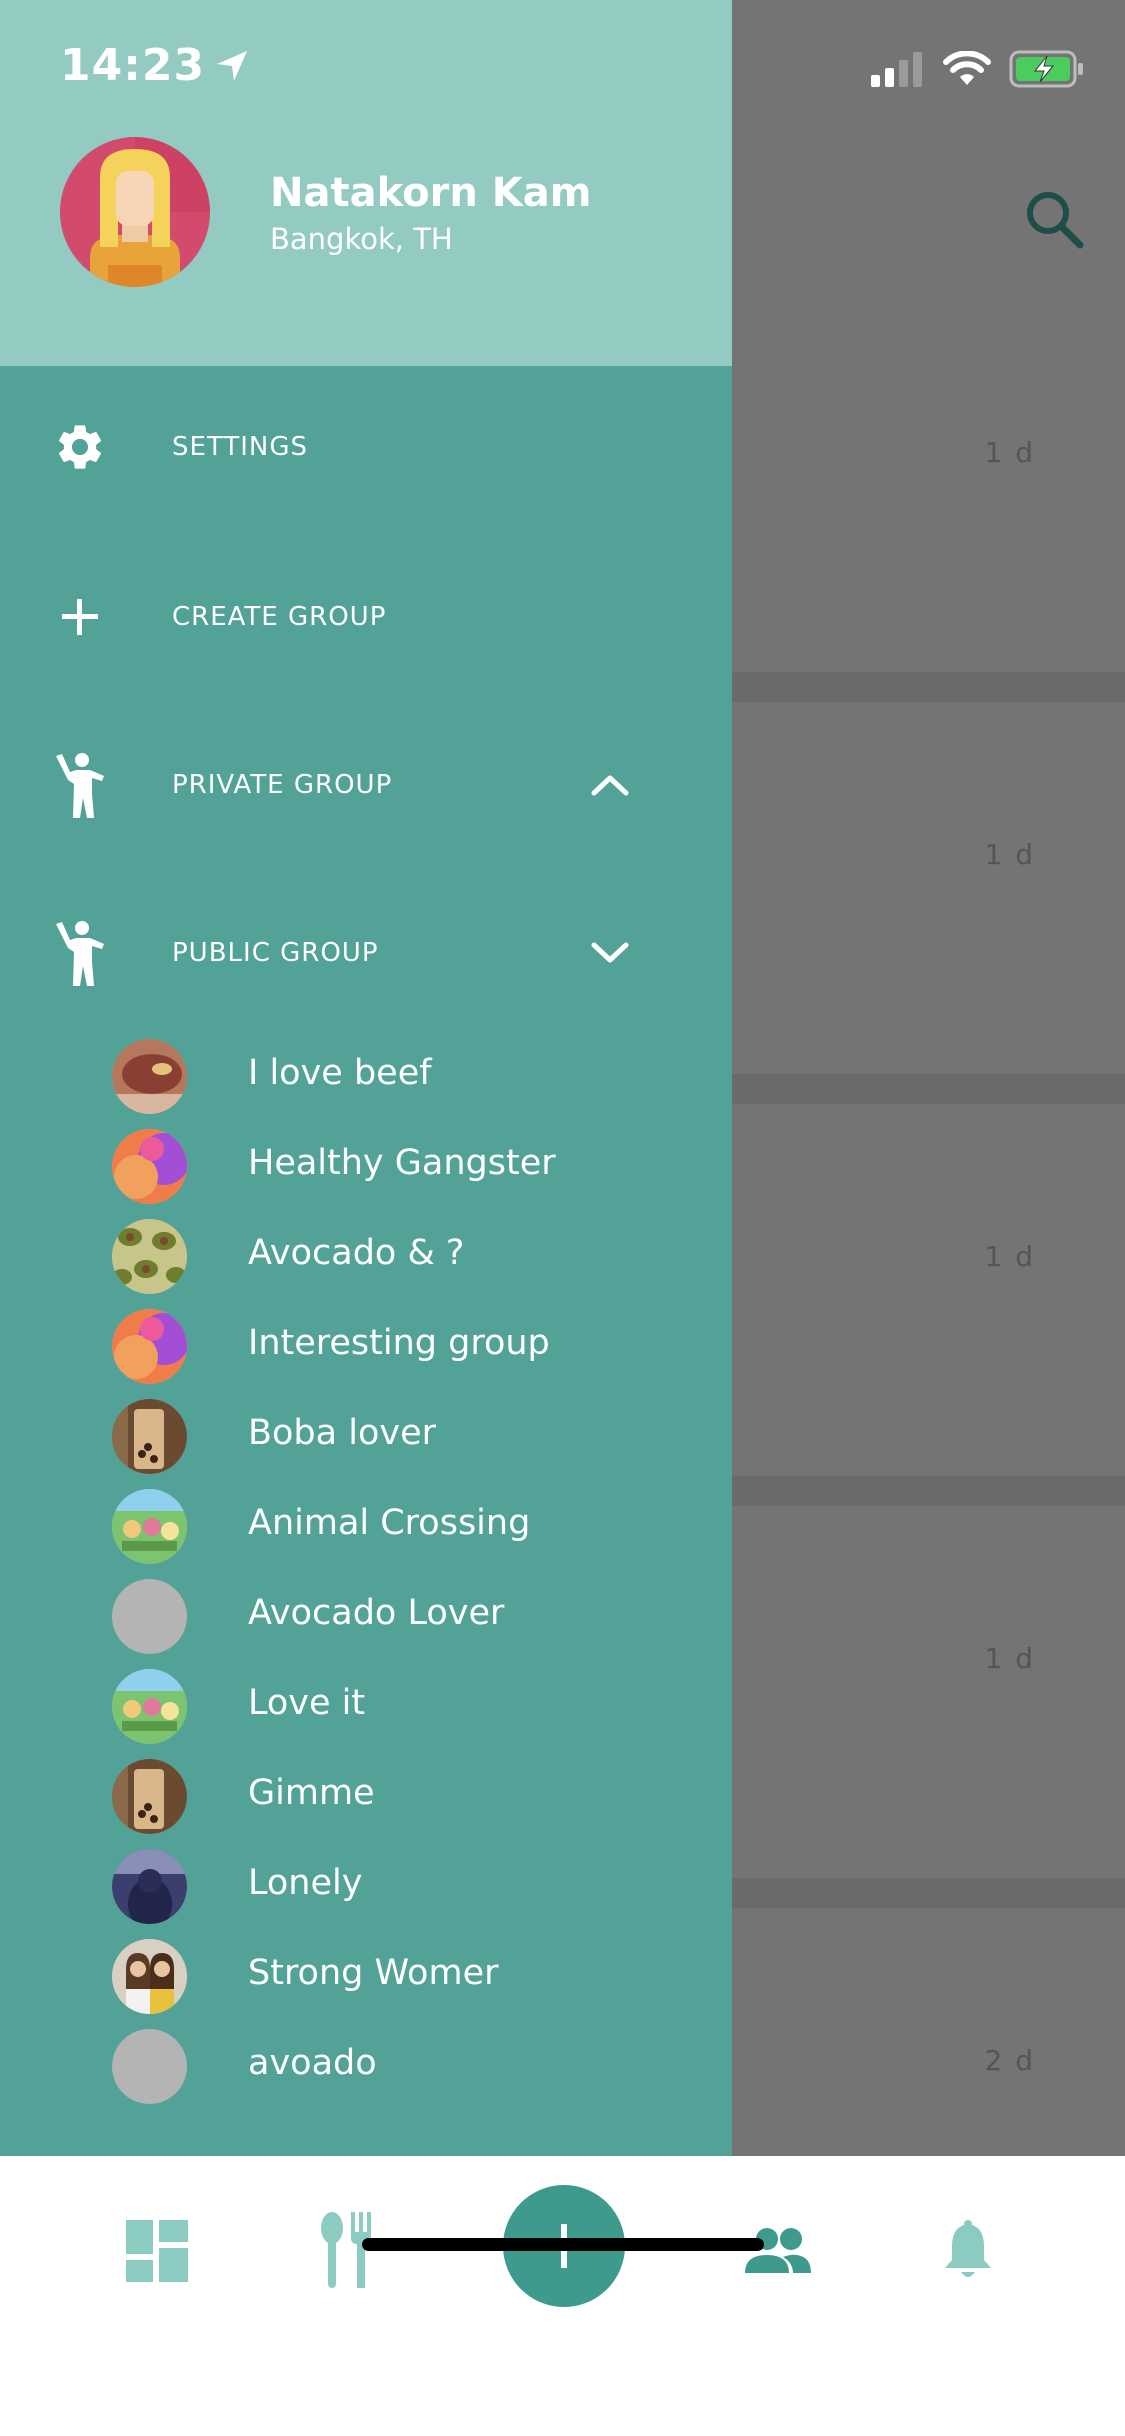  Describe the element at coordinates (1046, 69) in the screenshot. I see `battery-charging-icon` at that location.